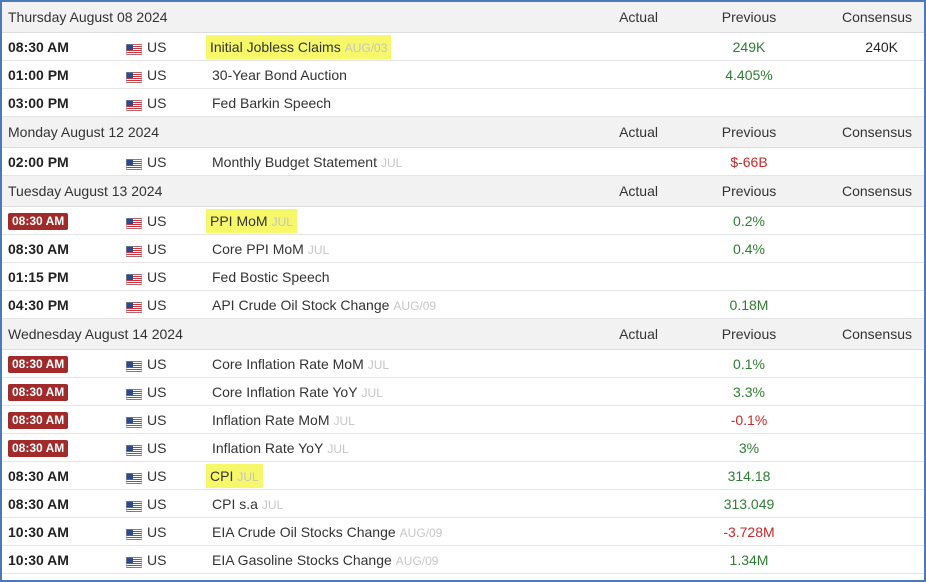  I want to click on event-name-link: Fed Bostic Speech, so click(271, 277).